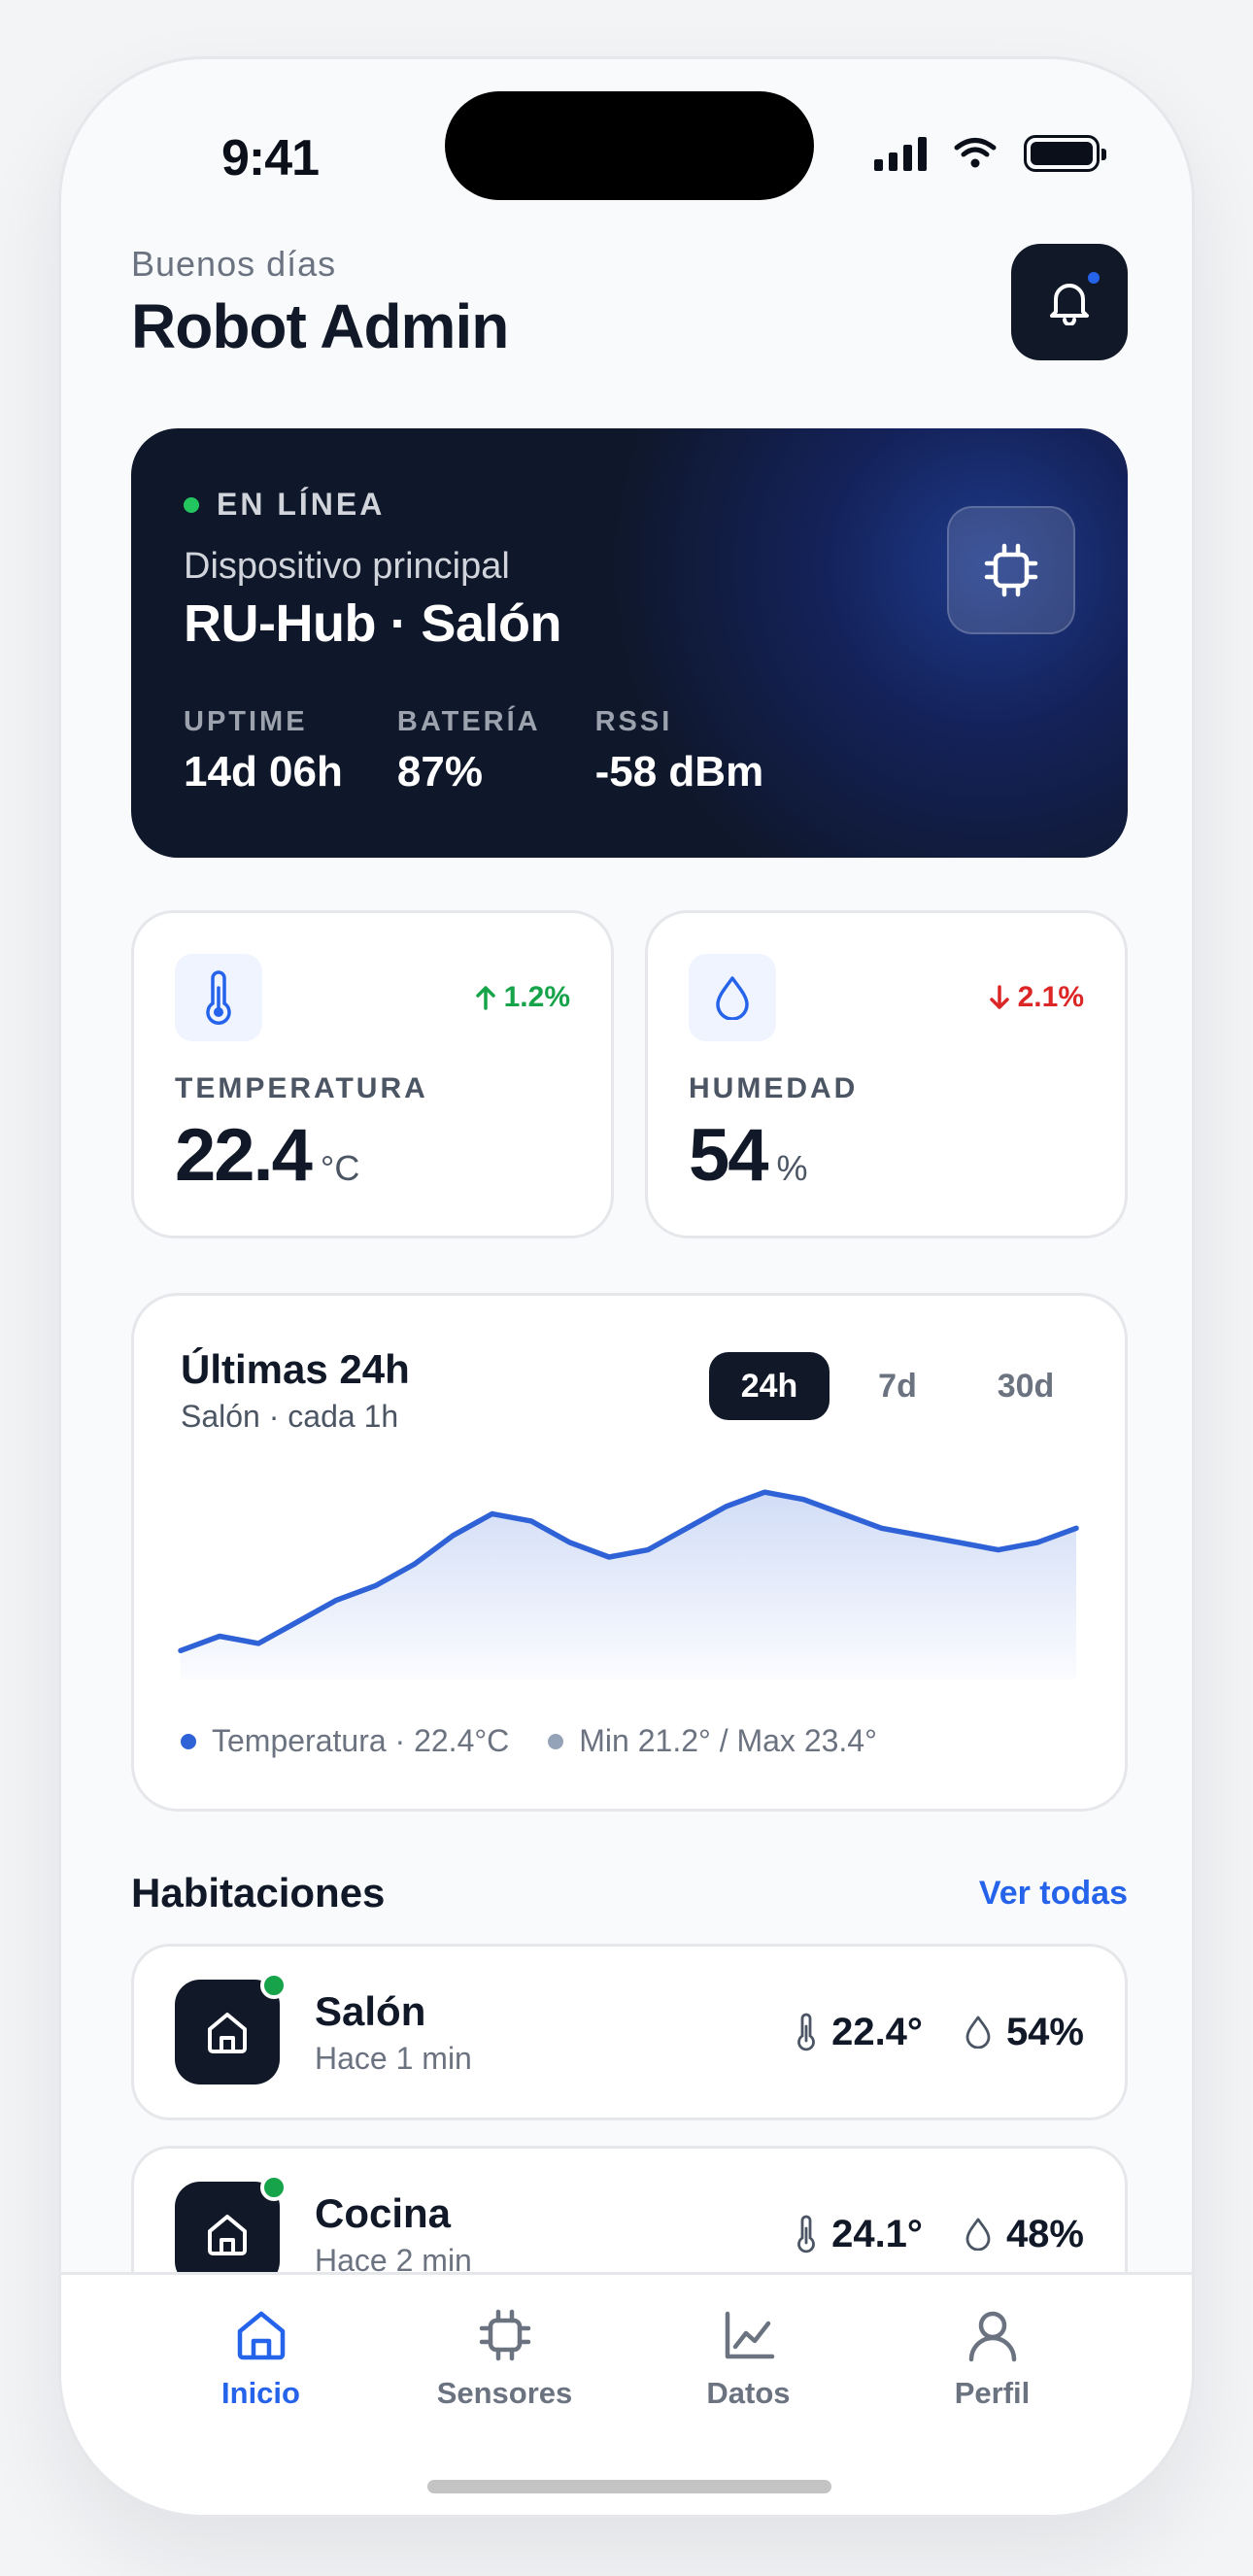  I want to click on line-chart-icon, so click(750, 2335).